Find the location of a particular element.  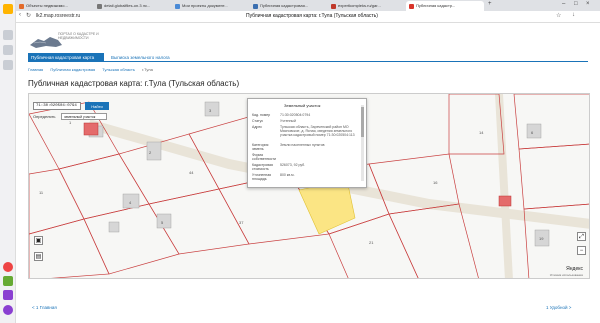

popup-value: 71:30:020504:0794 is located at coordinates (295, 115).